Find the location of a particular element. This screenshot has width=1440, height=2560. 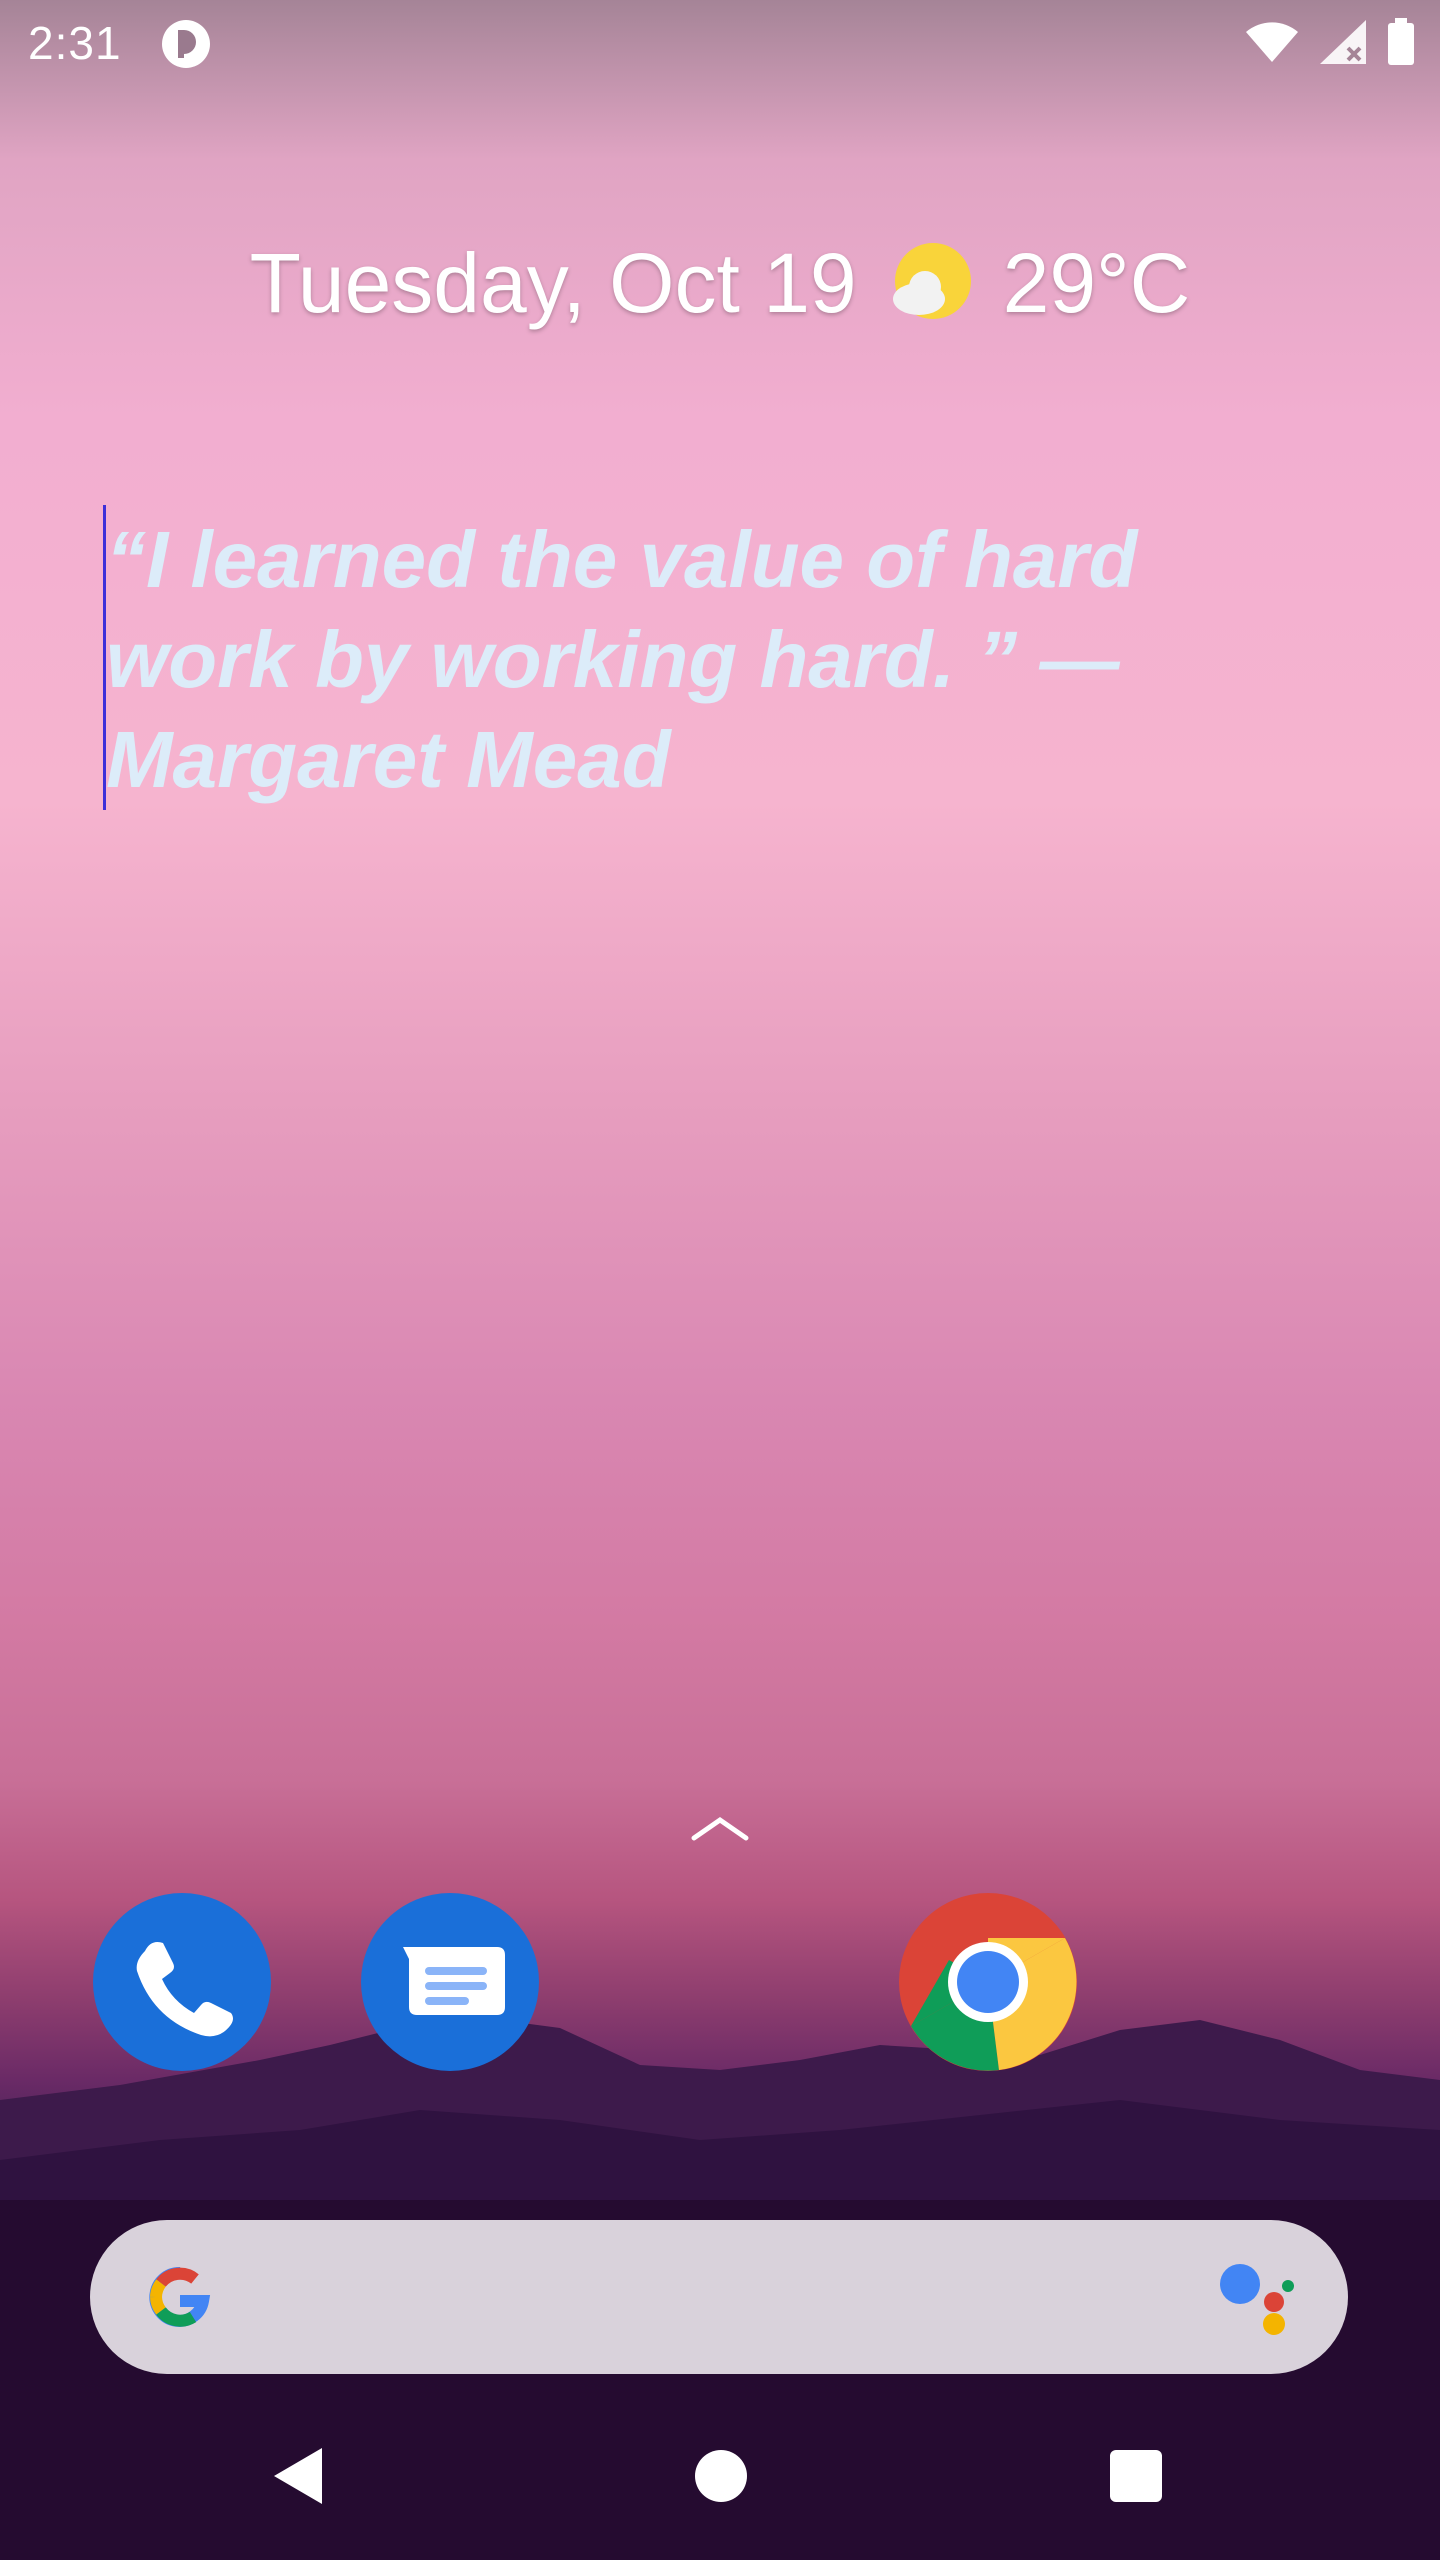

phone-icon is located at coordinates (184, 1989).